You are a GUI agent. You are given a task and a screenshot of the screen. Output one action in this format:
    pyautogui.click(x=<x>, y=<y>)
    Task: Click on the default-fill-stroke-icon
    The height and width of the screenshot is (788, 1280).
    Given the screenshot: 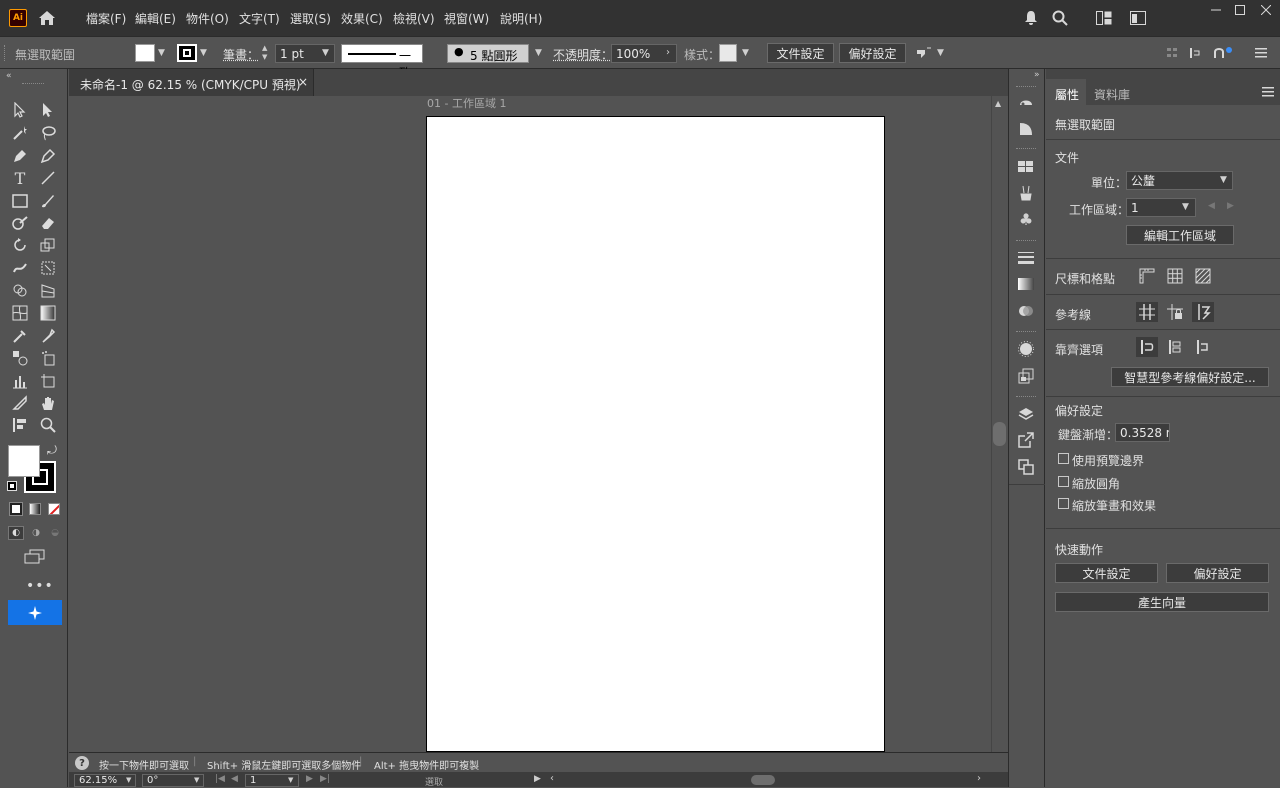 What is the action you would take?
    pyautogui.click(x=12, y=486)
    